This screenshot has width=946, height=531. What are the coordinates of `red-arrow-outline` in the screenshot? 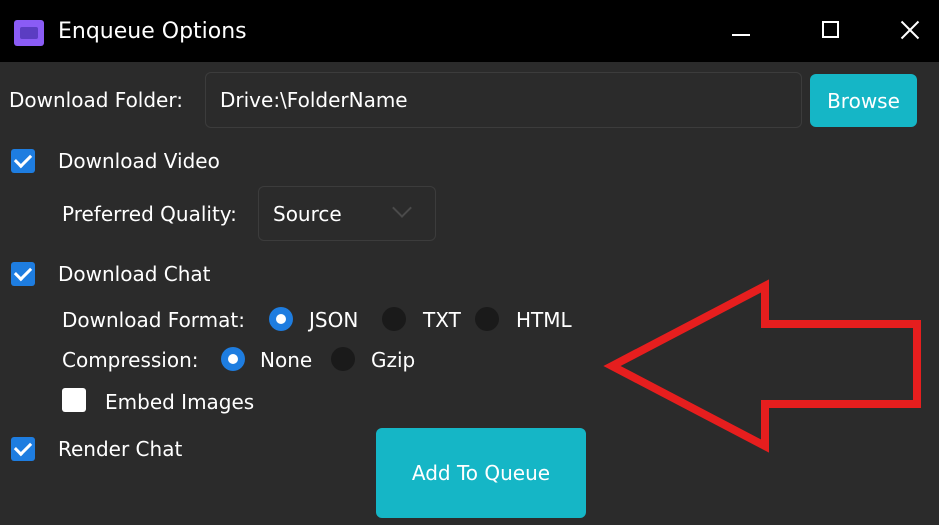 It's located at (762, 366).